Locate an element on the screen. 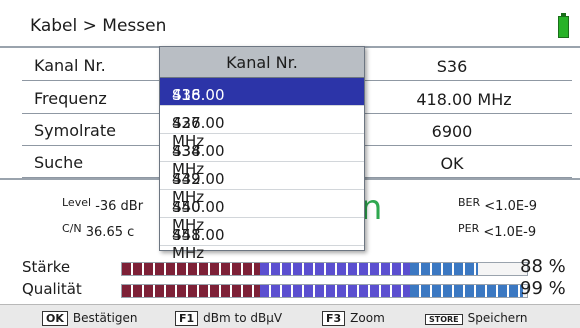 The width and height of the screenshot is (580, 328). ber-readout: BER <1.0E-9 is located at coordinates (497, 205).